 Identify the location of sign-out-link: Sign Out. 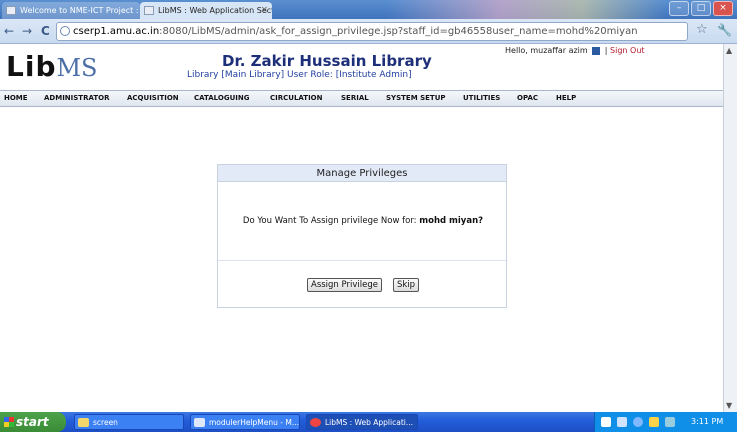
(627, 50).